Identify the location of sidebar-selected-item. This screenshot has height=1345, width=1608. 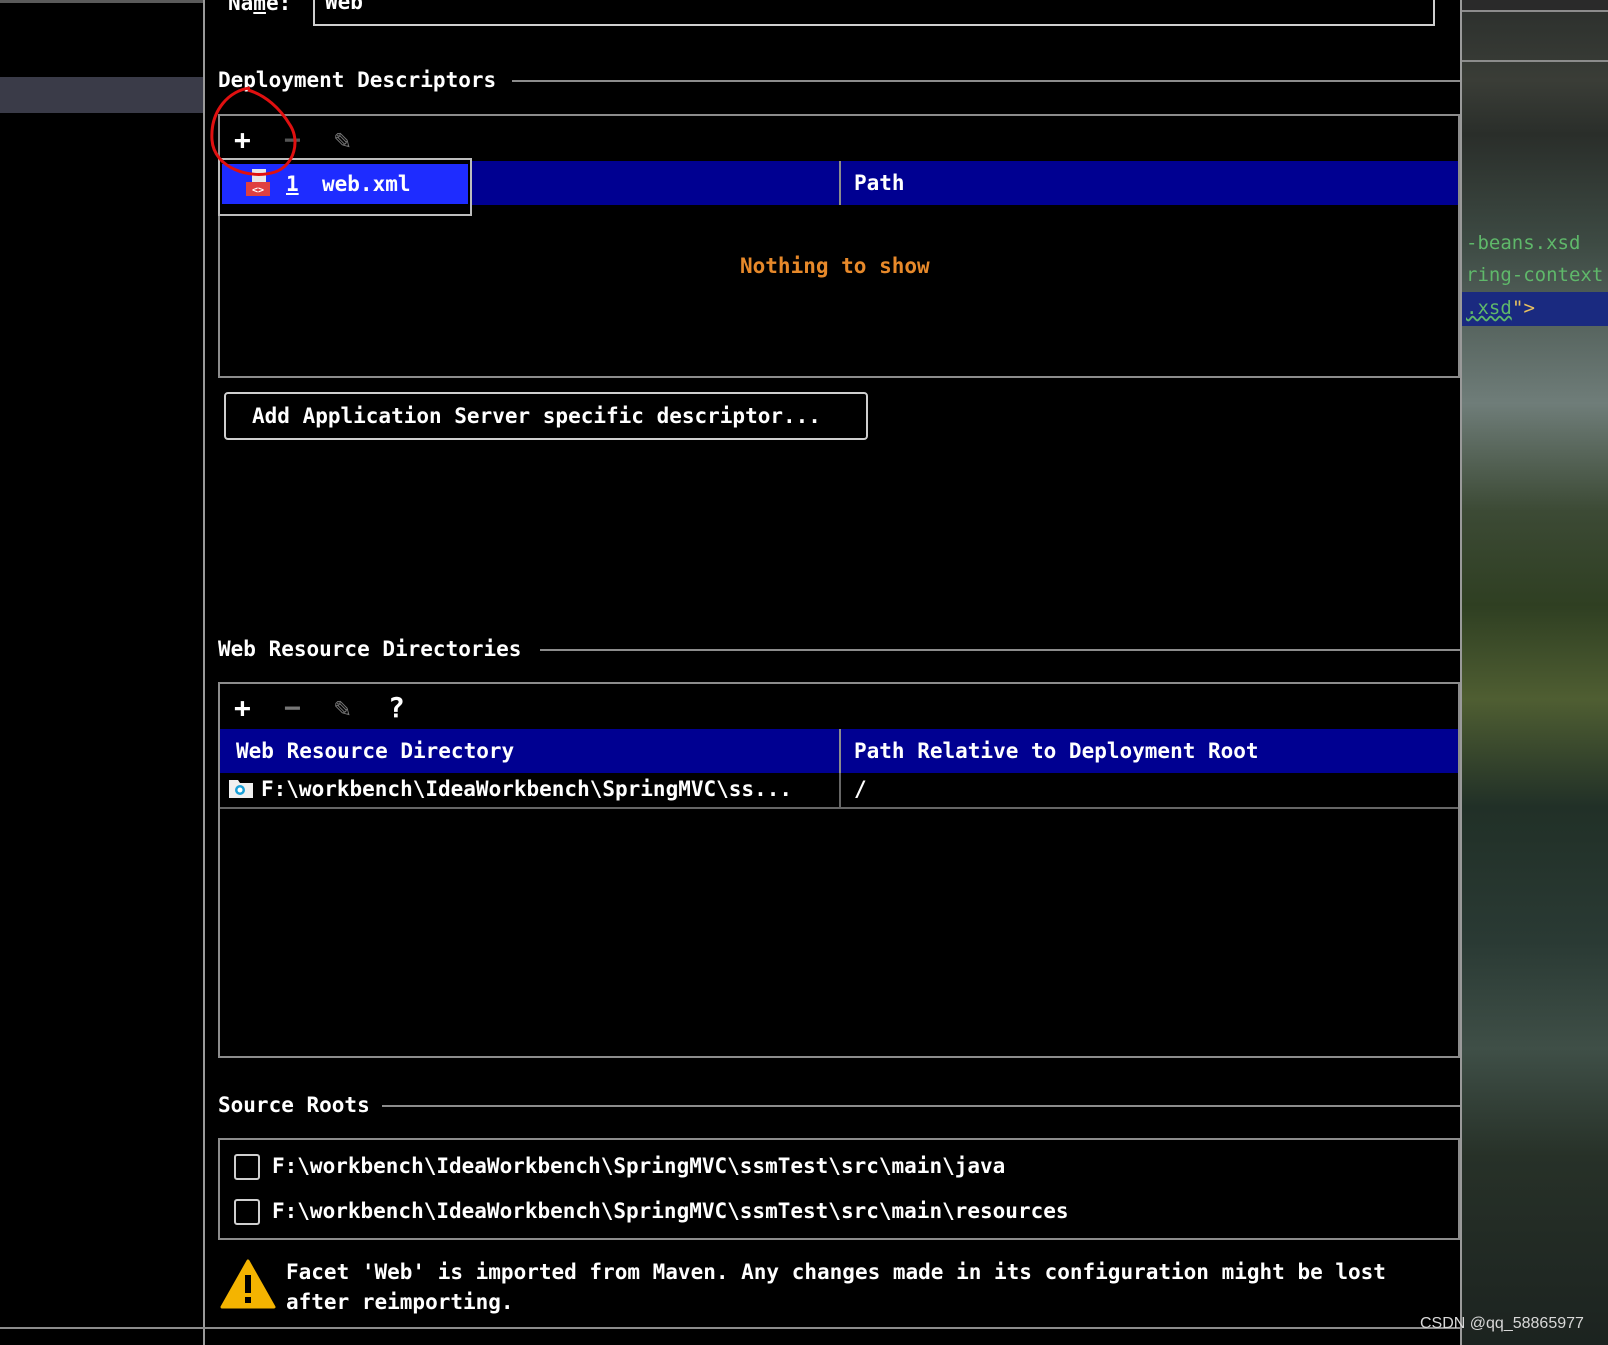
(101, 95).